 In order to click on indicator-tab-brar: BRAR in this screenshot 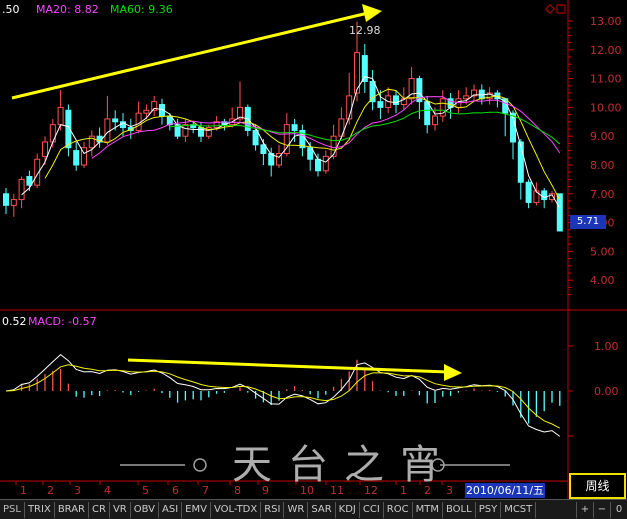, I will do `click(72, 509)`.